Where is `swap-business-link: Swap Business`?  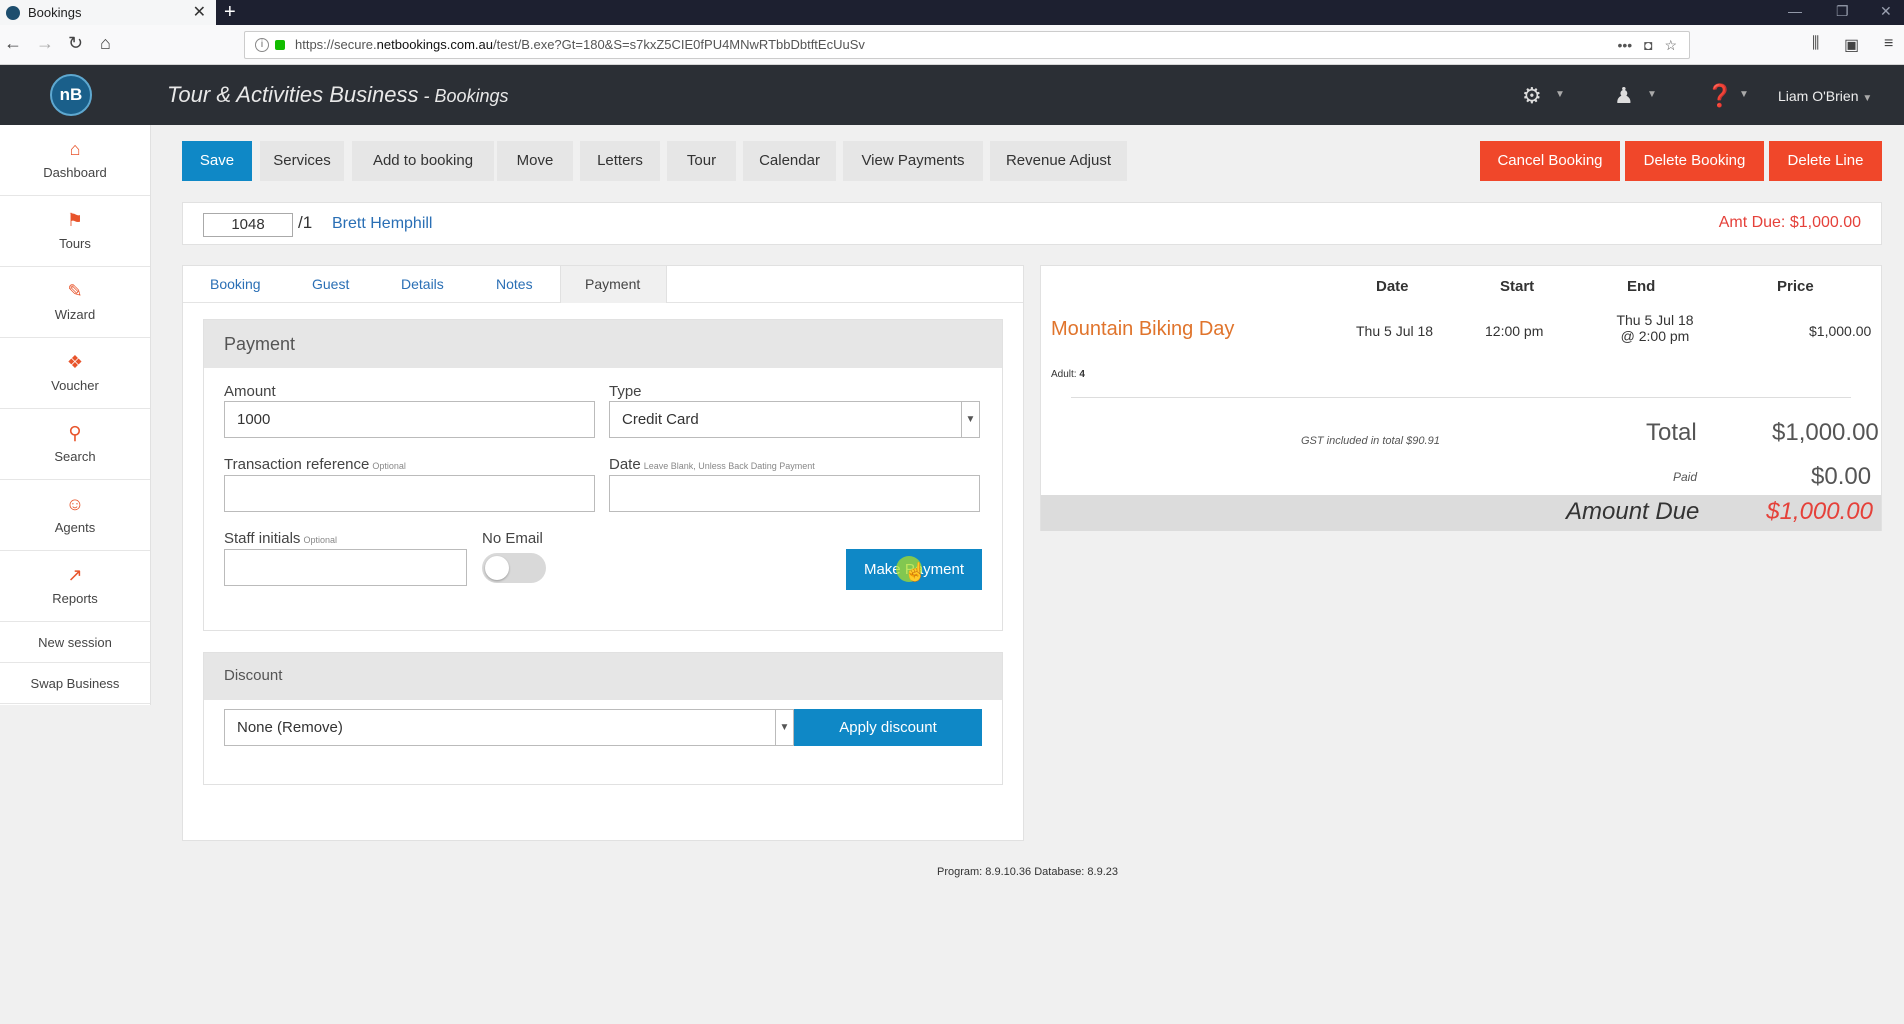
swap-business-link: Swap Business is located at coordinates (75, 683).